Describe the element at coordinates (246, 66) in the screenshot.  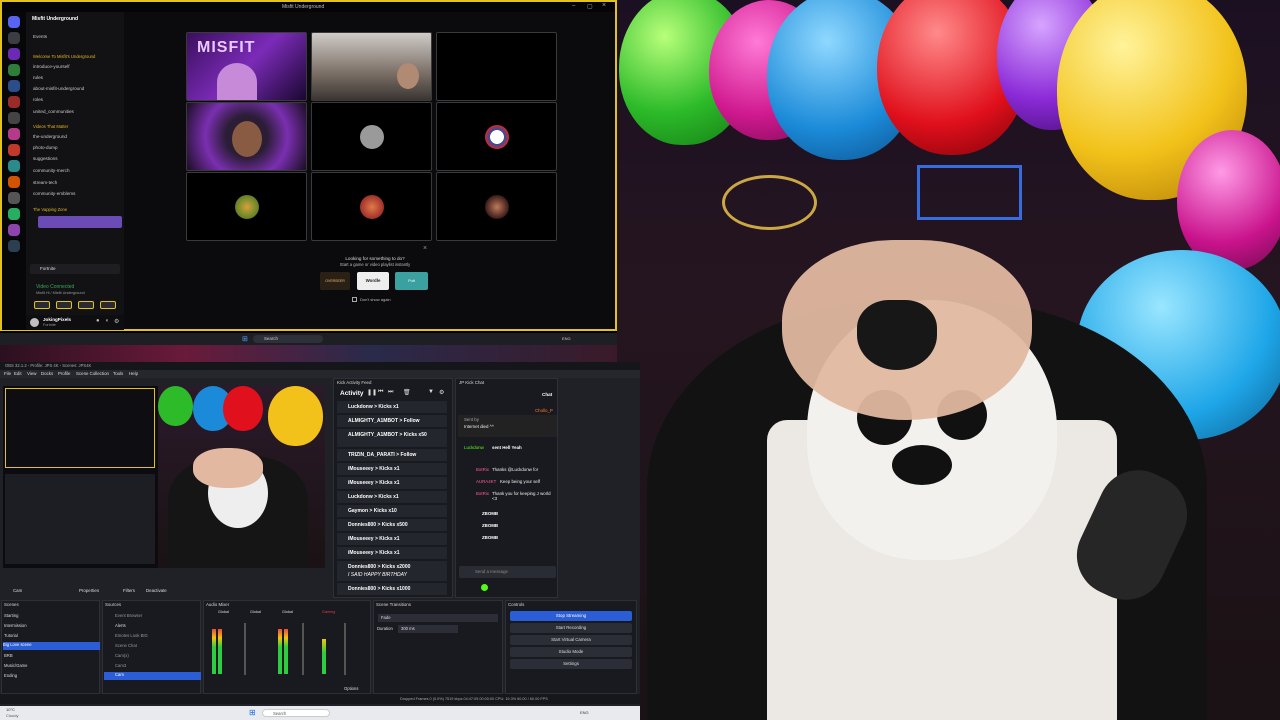
I see `video-tile-brand: MISFIT` at that location.